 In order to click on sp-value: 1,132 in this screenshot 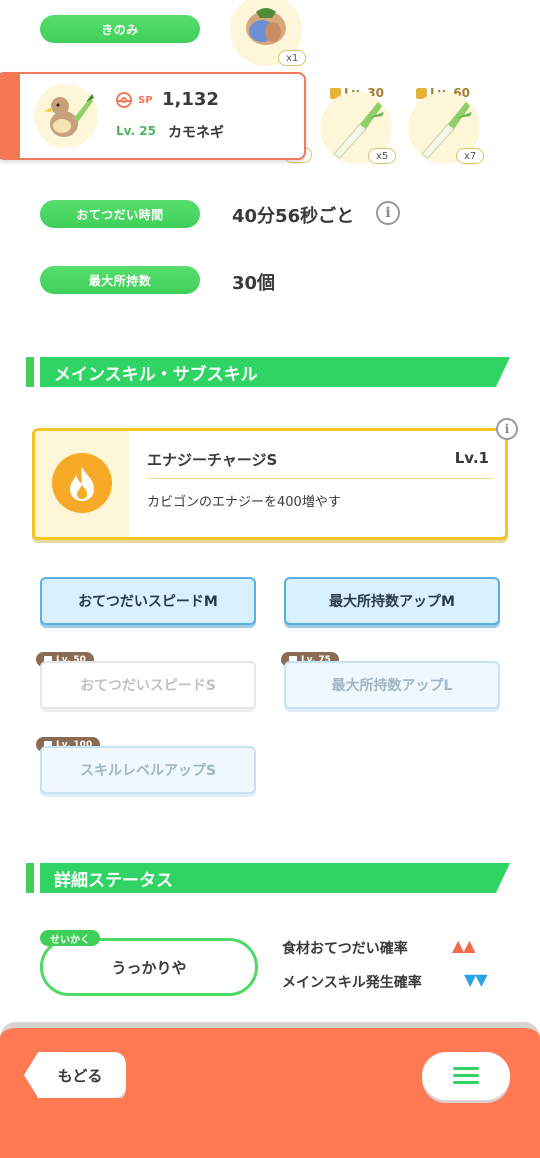, I will do `click(190, 99)`.